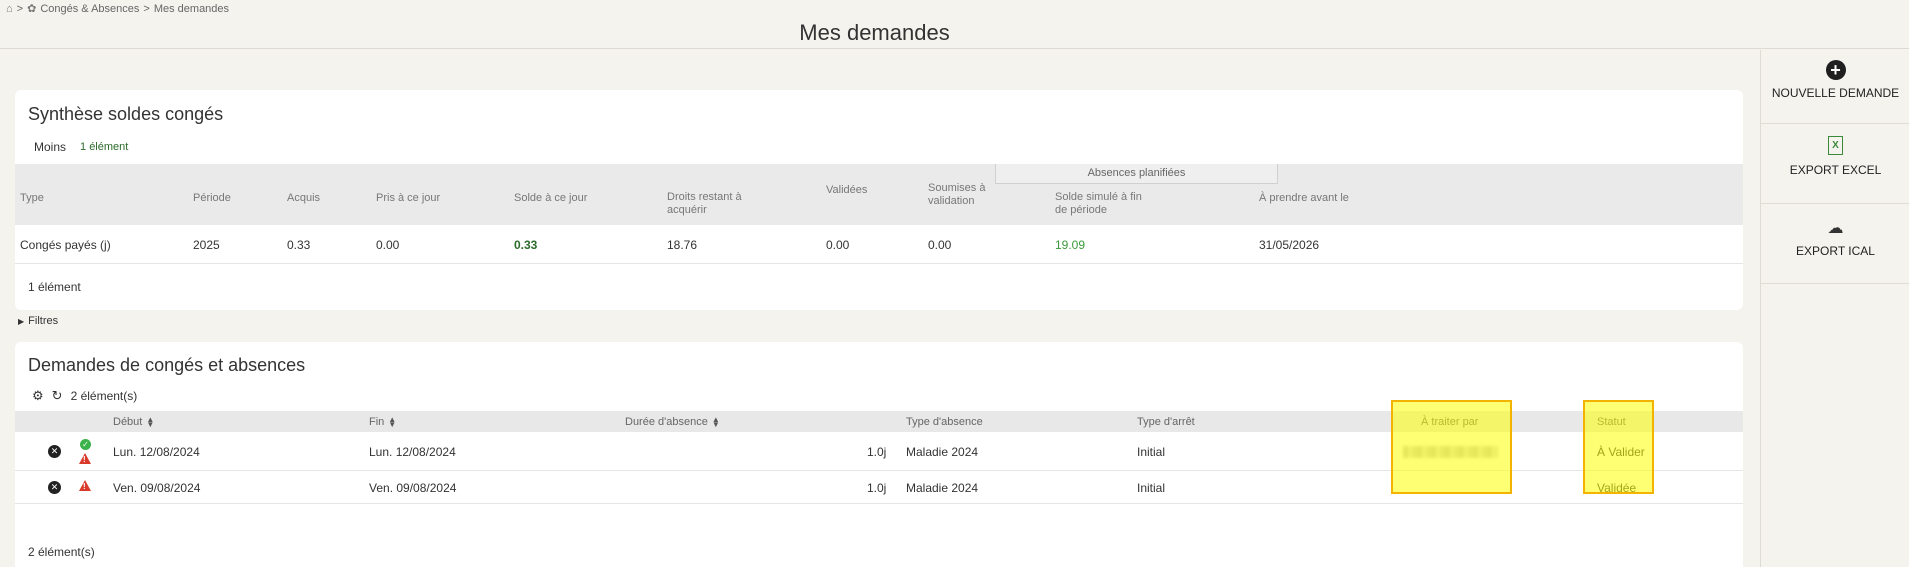  What do you see at coordinates (38, 396) in the screenshot?
I see `gear-icon: ⚙` at bounding box center [38, 396].